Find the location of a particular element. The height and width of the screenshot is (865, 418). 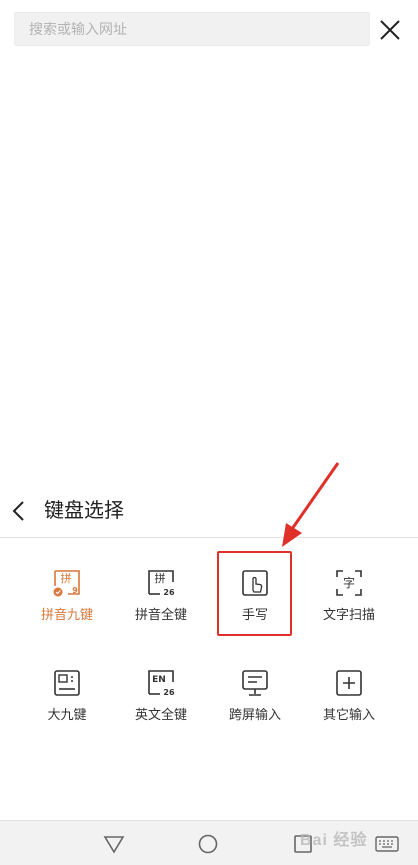

home-circle-icon is located at coordinates (208, 844).